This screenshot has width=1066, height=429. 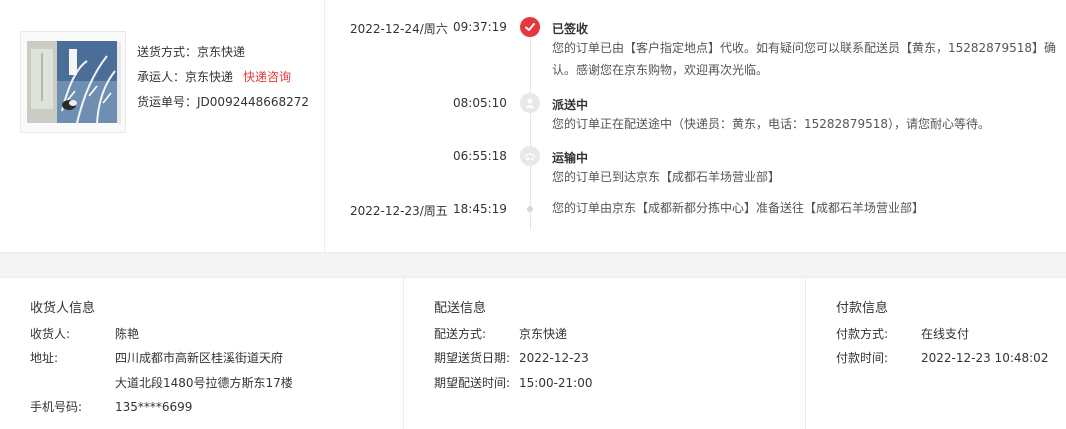 What do you see at coordinates (44, 358) in the screenshot?
I see `address-label: 地址:` at bounding box center [44, 358].